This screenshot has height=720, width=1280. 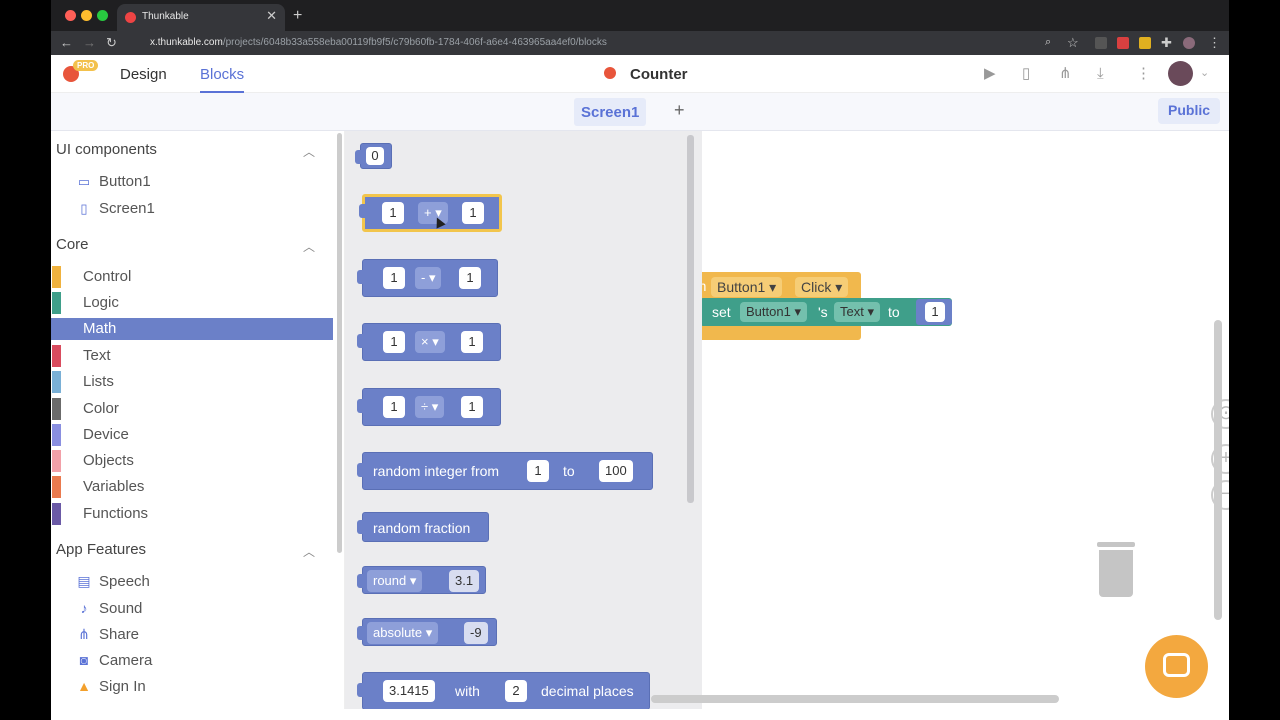 What do you see at coordinates (690, 319) in the screenshot?
I see `flyout-scrollbar` at bounding box center [690, 319].